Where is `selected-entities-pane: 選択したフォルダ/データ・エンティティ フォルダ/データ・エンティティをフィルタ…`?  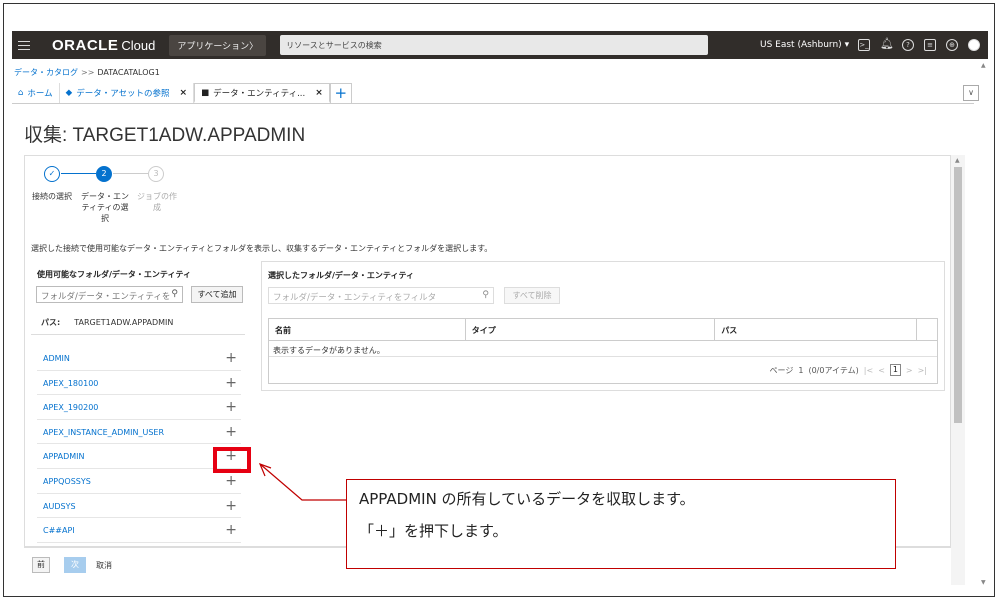 selected-entities-pane: 選択したフォルダ/データ・エンティティ フォルダ/データ・エンティティをフィルタ… is located at coordinates (603, 326).